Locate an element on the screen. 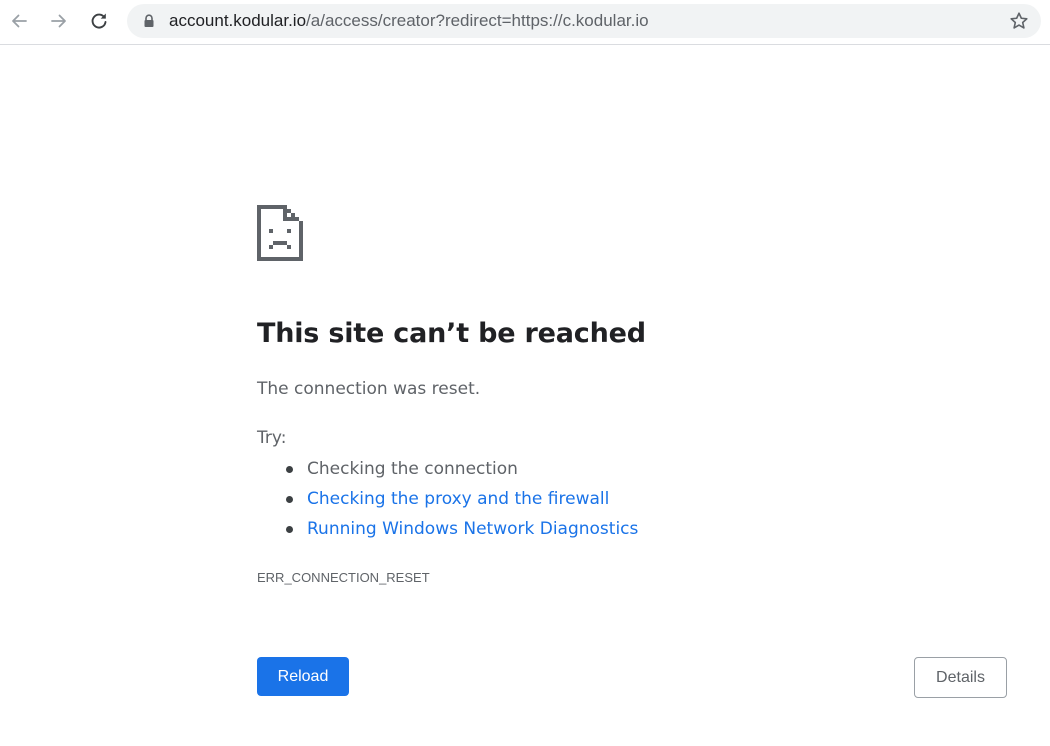  arrow-left-icon is located at coordinates (19, 21).